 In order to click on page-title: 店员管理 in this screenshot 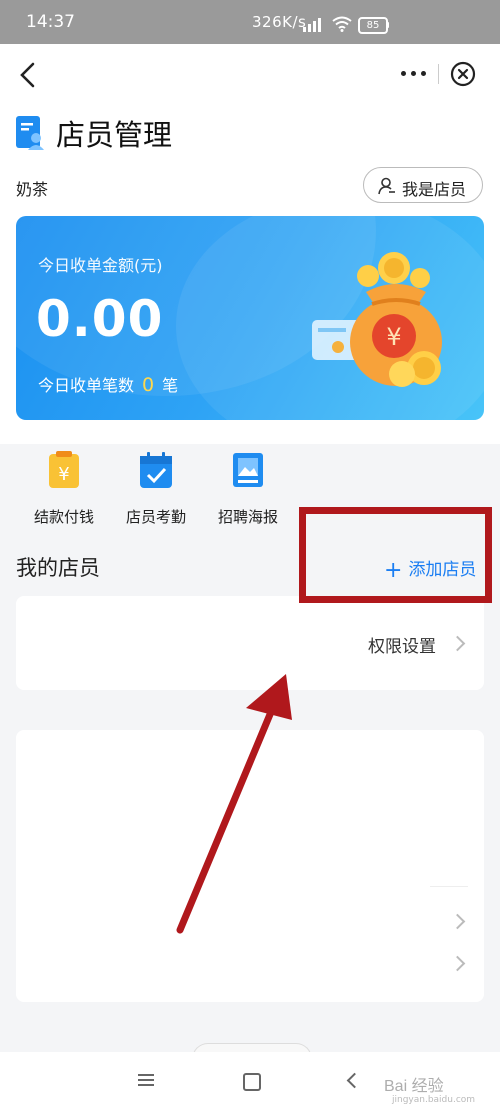, I will do `click(114, 135)`.